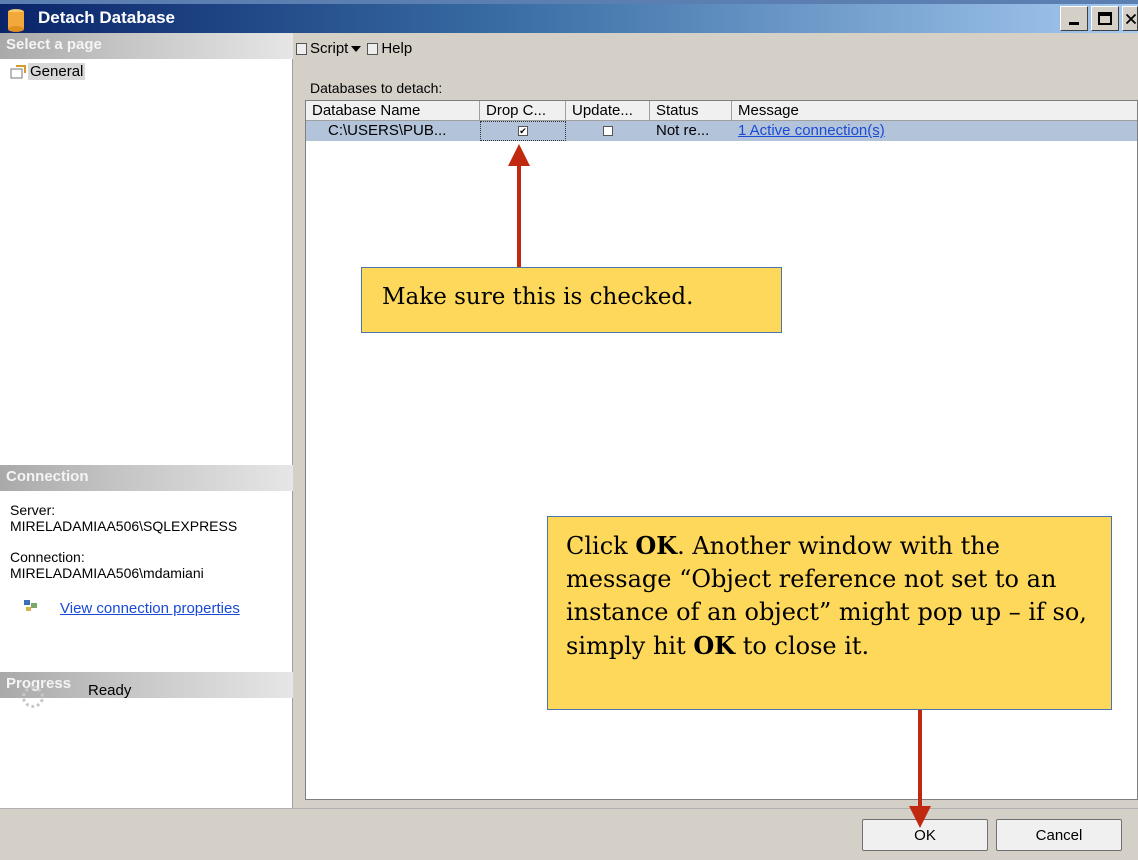  What do you see at coordinates (33, 697) in the screenshot?
I see `progress-spinner-icon` at bounding box center [33, 697].